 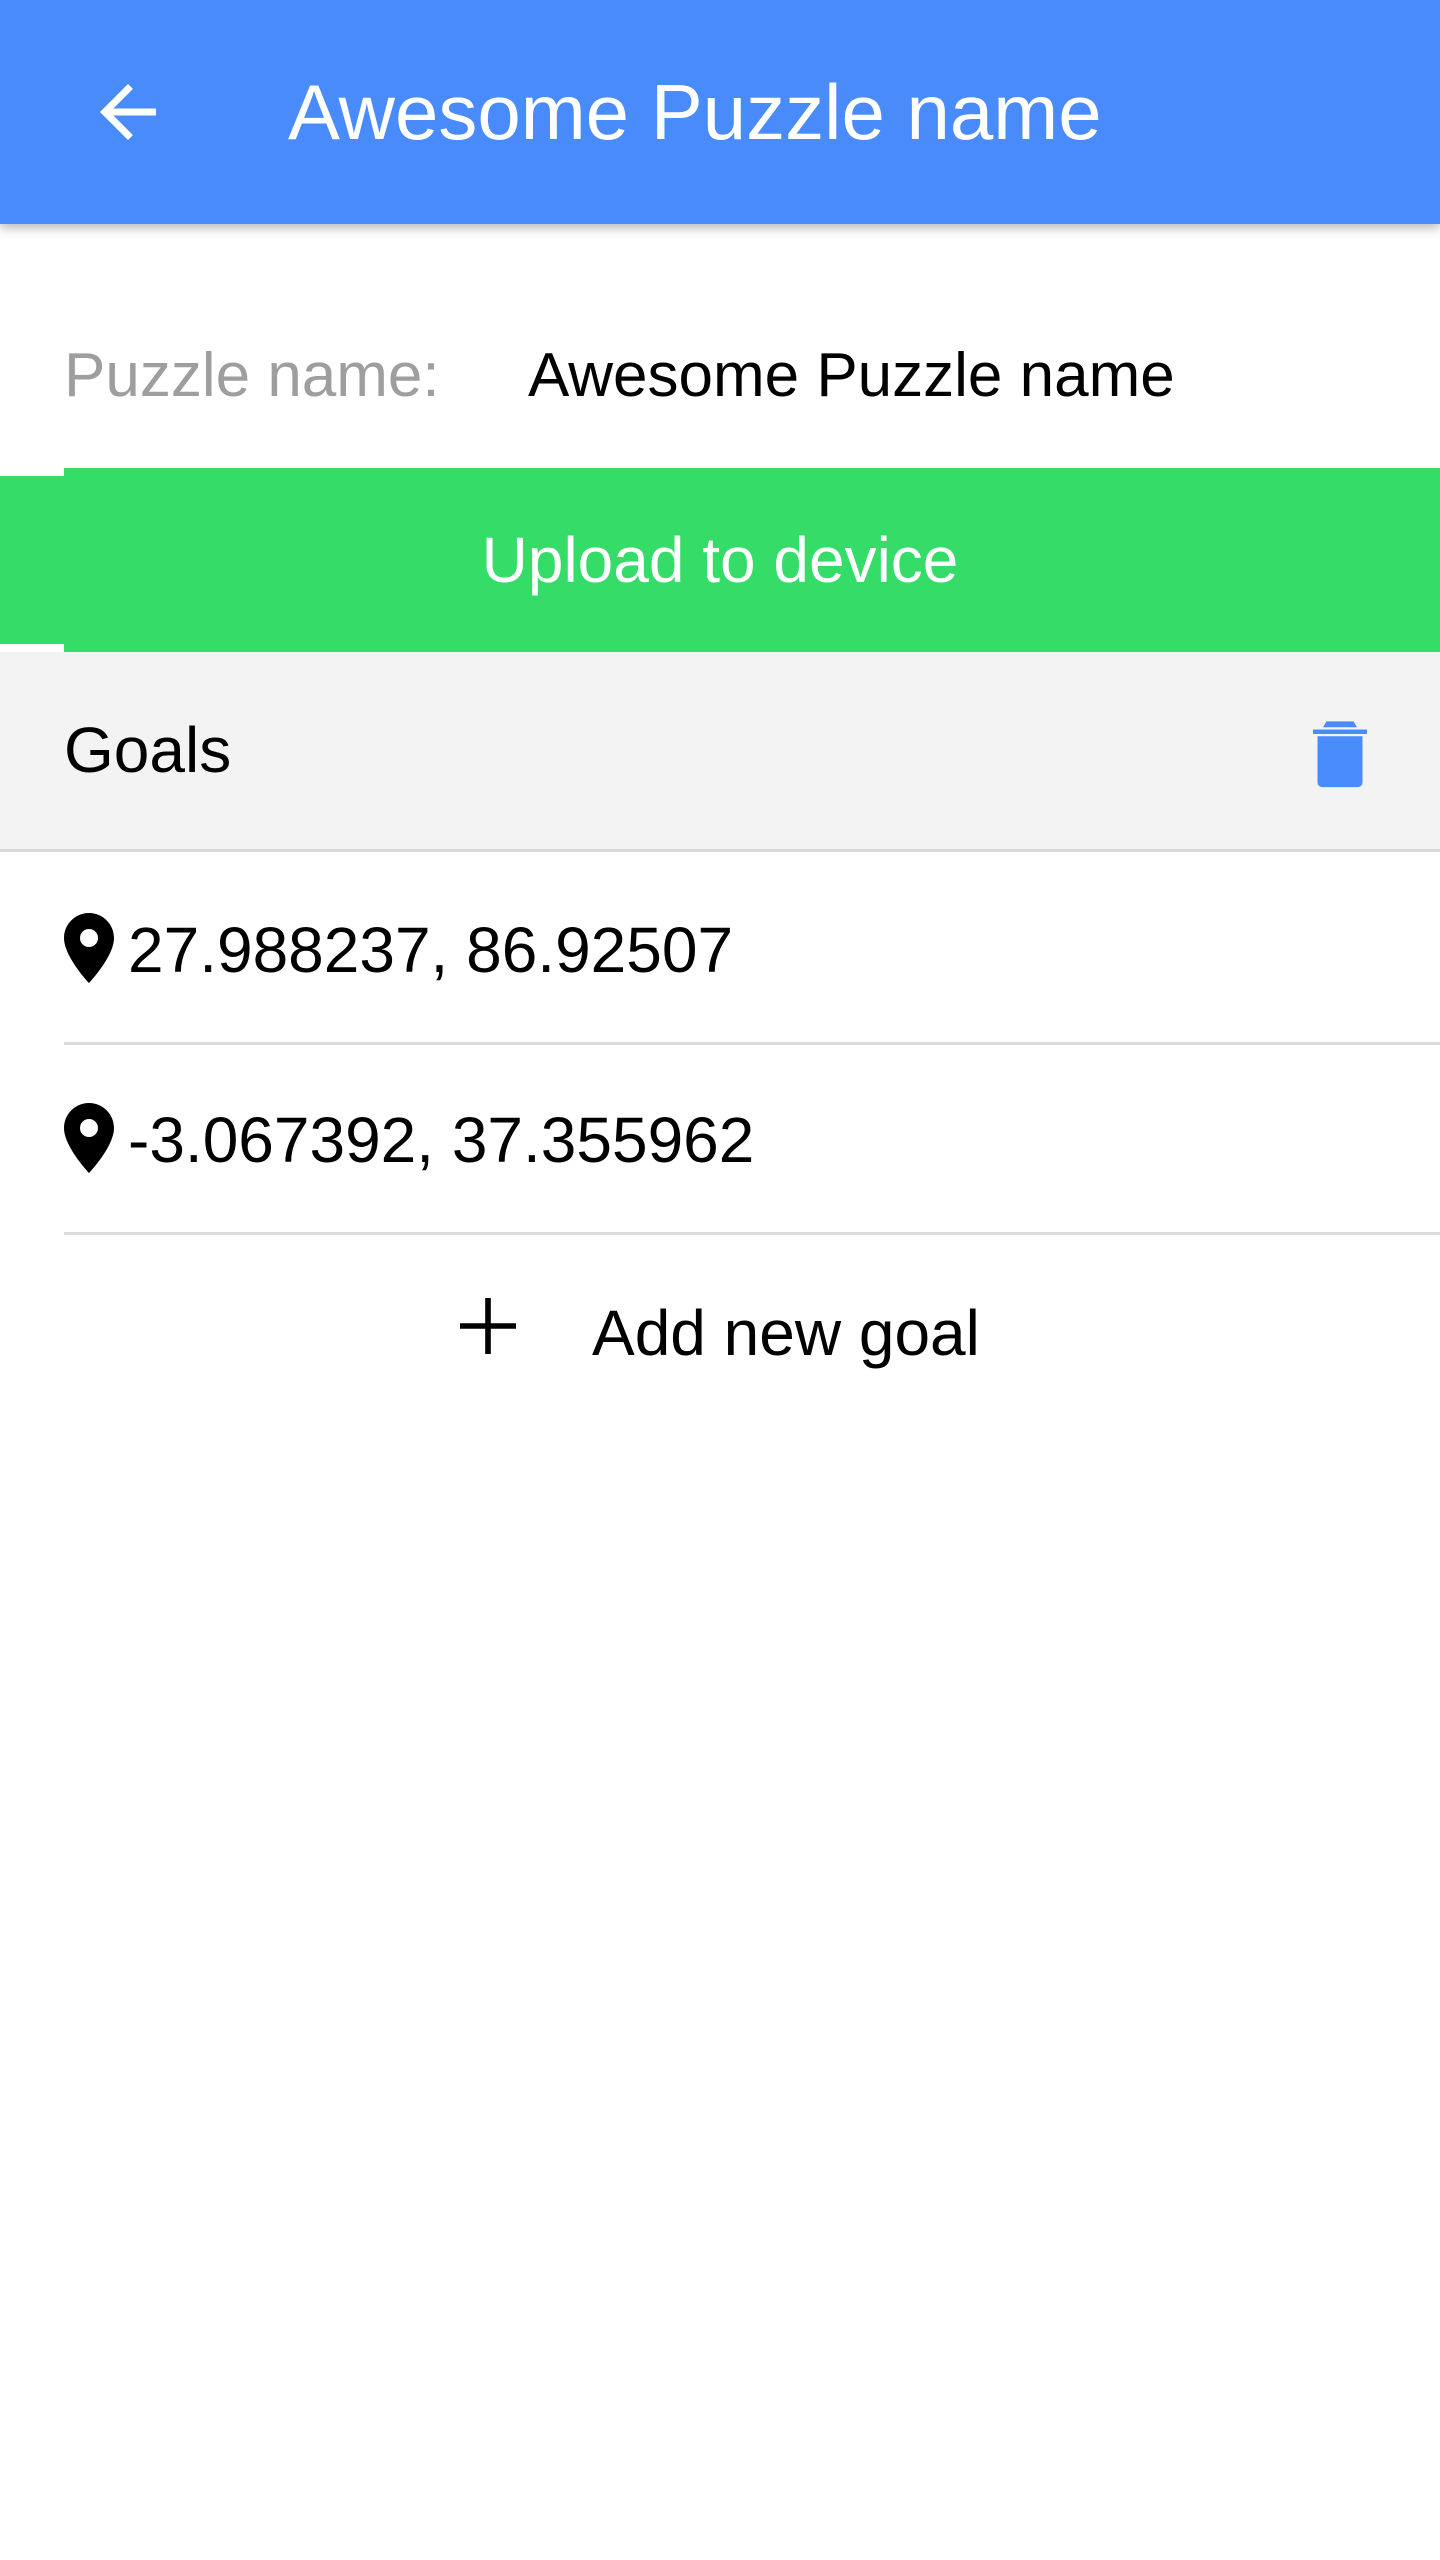 I want to click on goal-list-item: -3.067392, 37.355962, so click(x=752, y=1140).